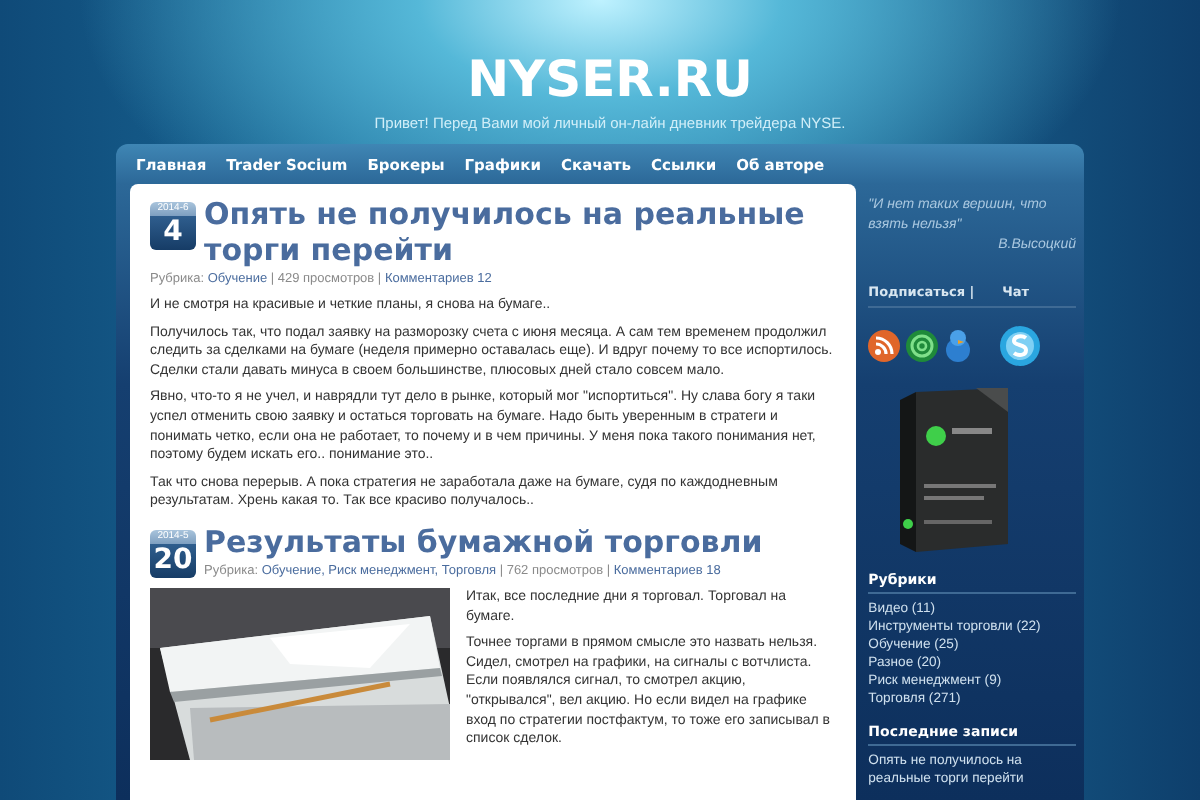 The height and width of the screenshot is (800, 1200). What do you see at coordinates (922, 346) in the screenshot?
I see `mail-icon` at bounding box center [922, 346].